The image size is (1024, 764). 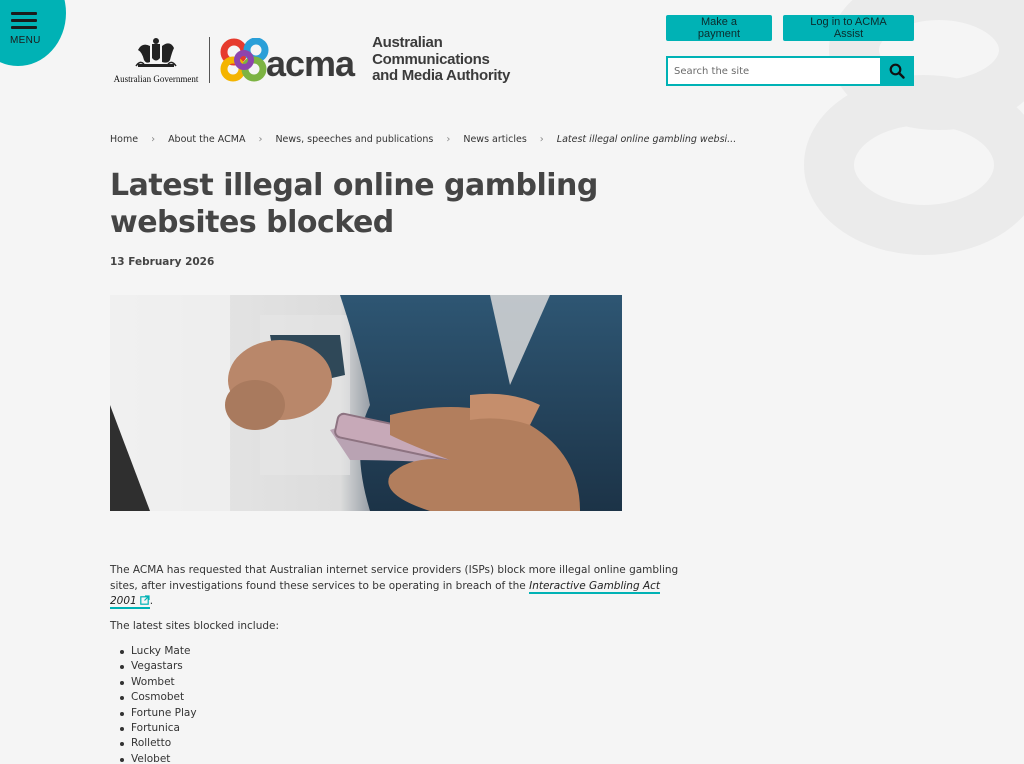 What do you see at coordinates (310, 63) in the screenshot?
I see `acma-wordmark: acma` at bounding box center [310, 63].